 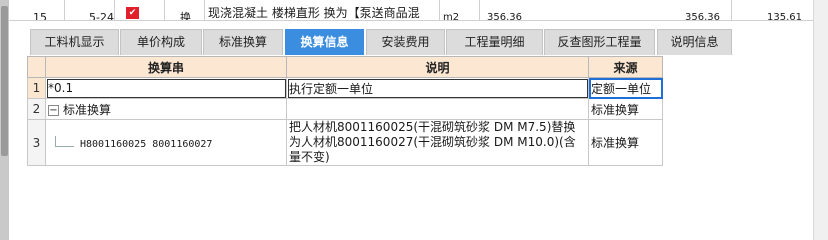 I want to click on row-number: 2, so click(x=36, y=109).